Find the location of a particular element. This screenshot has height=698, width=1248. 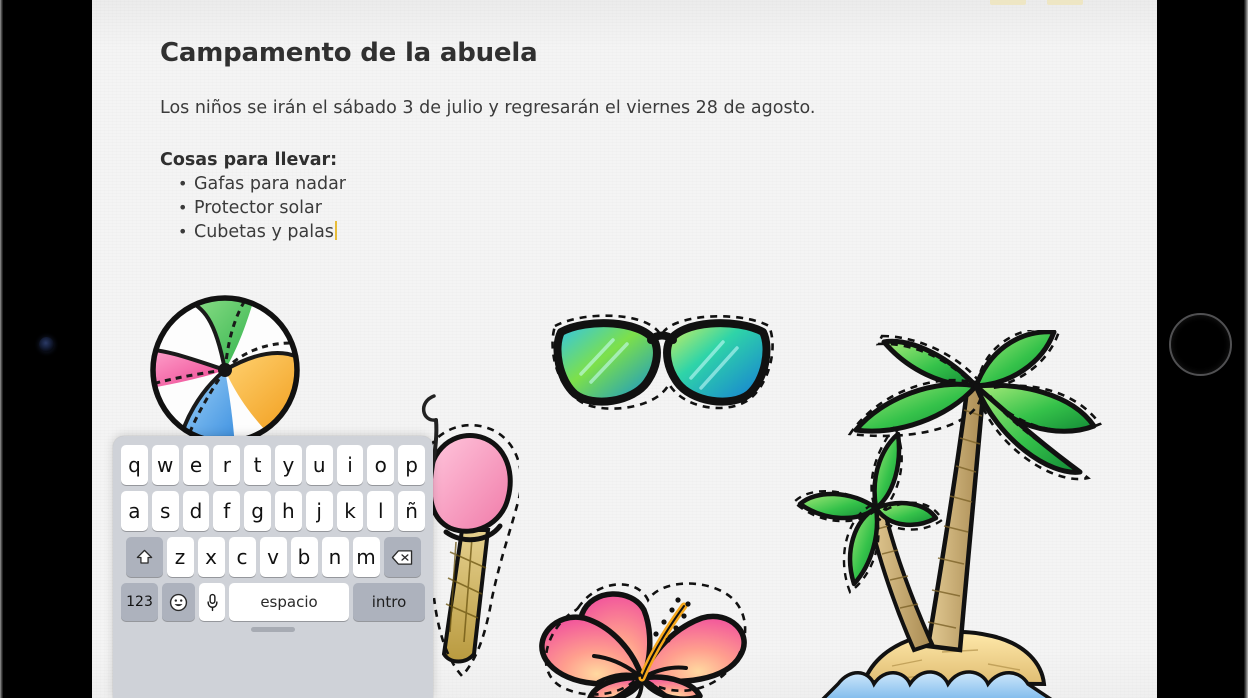

key-v: v is located at coordinates (273, 557).